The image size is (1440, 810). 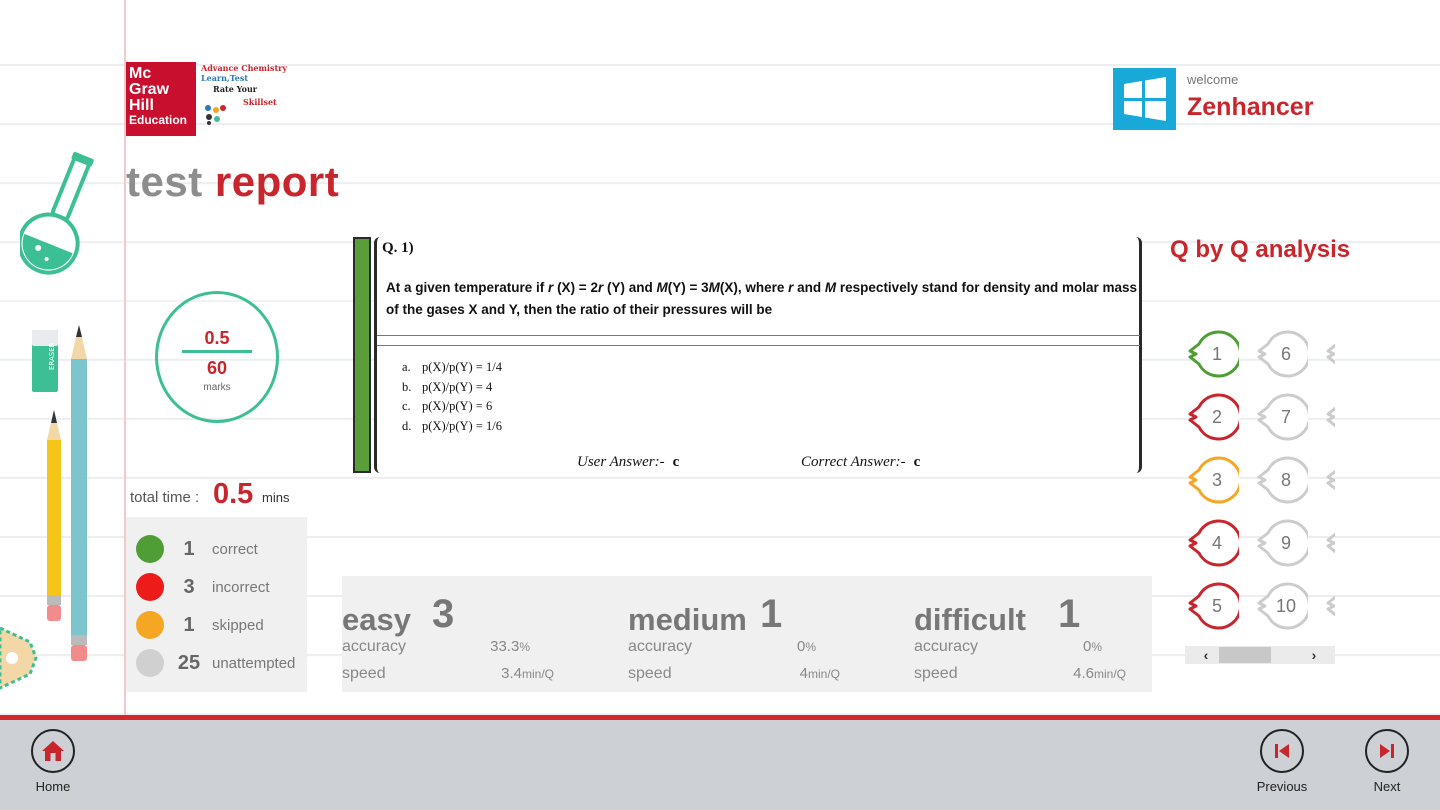 I want to click on stat-label: incorrect, so click(x=241, y=587).